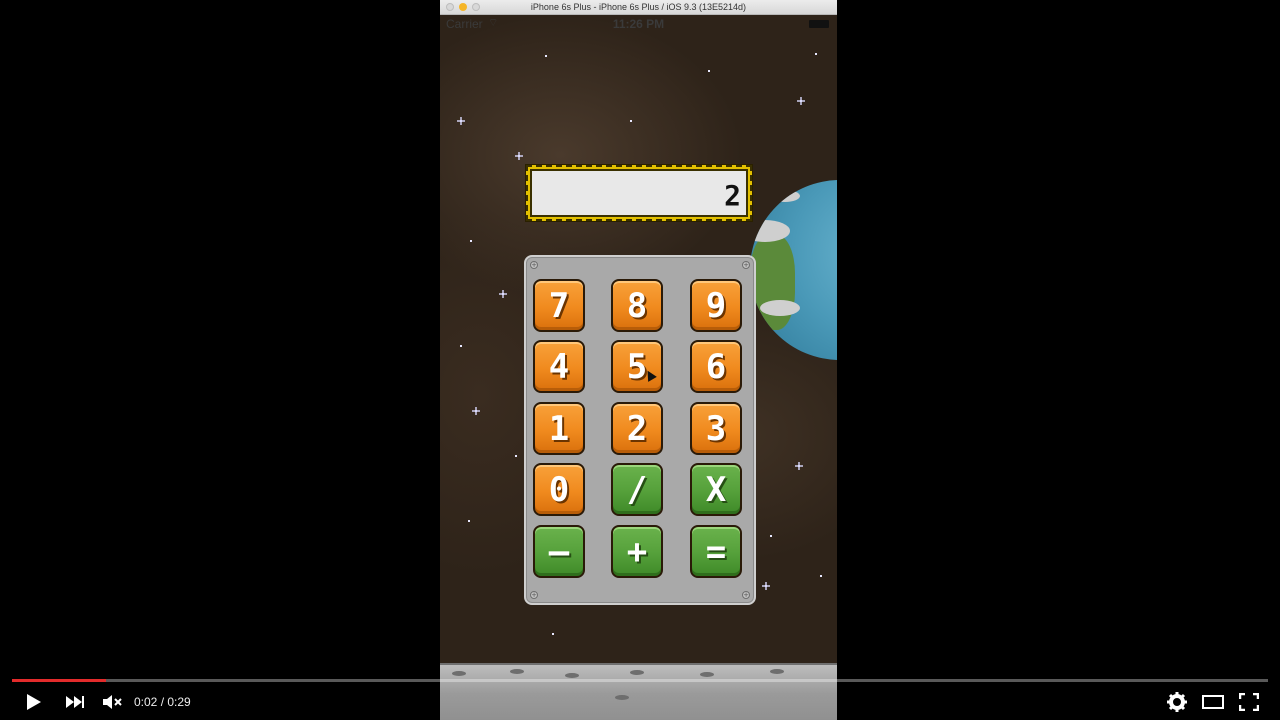  I want to click on fullscreen-icon, so click(1249, 702).